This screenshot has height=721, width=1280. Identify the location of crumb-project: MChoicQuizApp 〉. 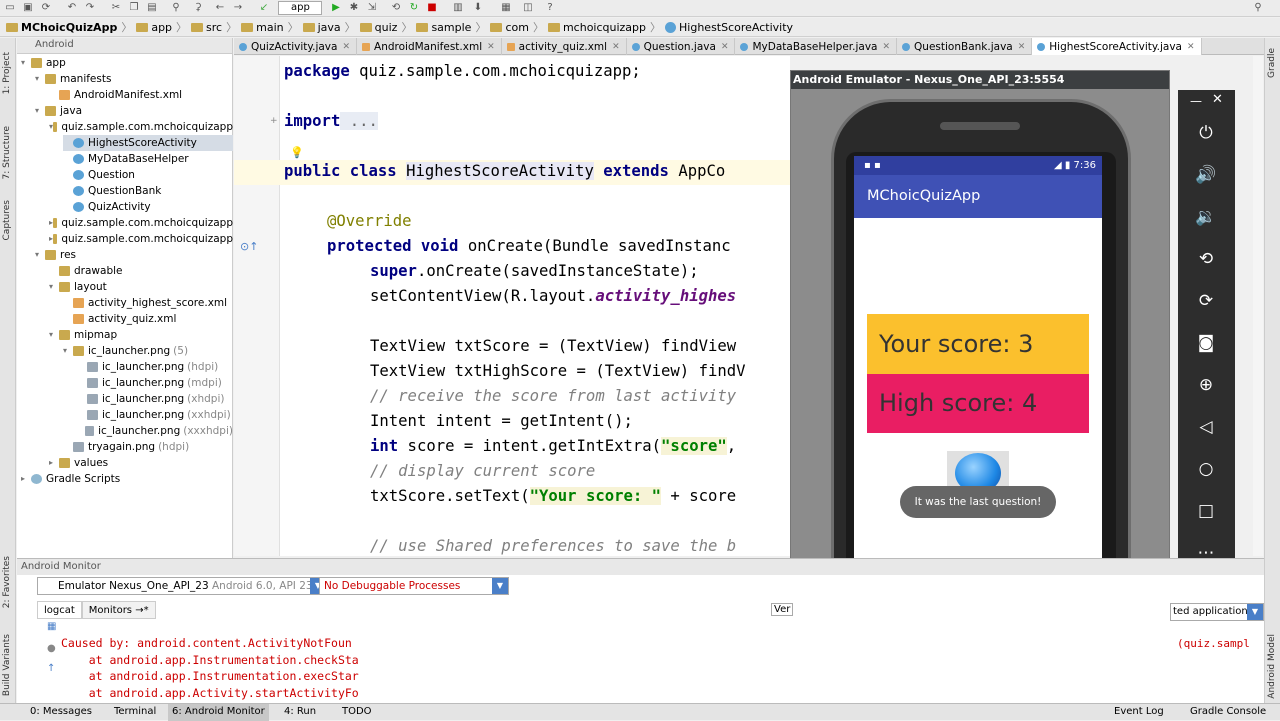
(69, 27).